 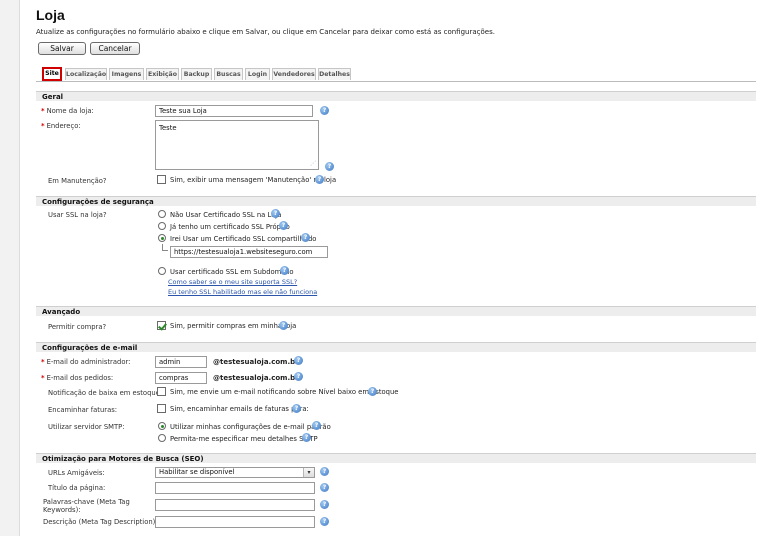 What do you see at coordinates (232, 282) in the screenshot?
I see `ssl-support-link: Como saber se o meu site suporta SSL?` at bounding box center [232, 282].